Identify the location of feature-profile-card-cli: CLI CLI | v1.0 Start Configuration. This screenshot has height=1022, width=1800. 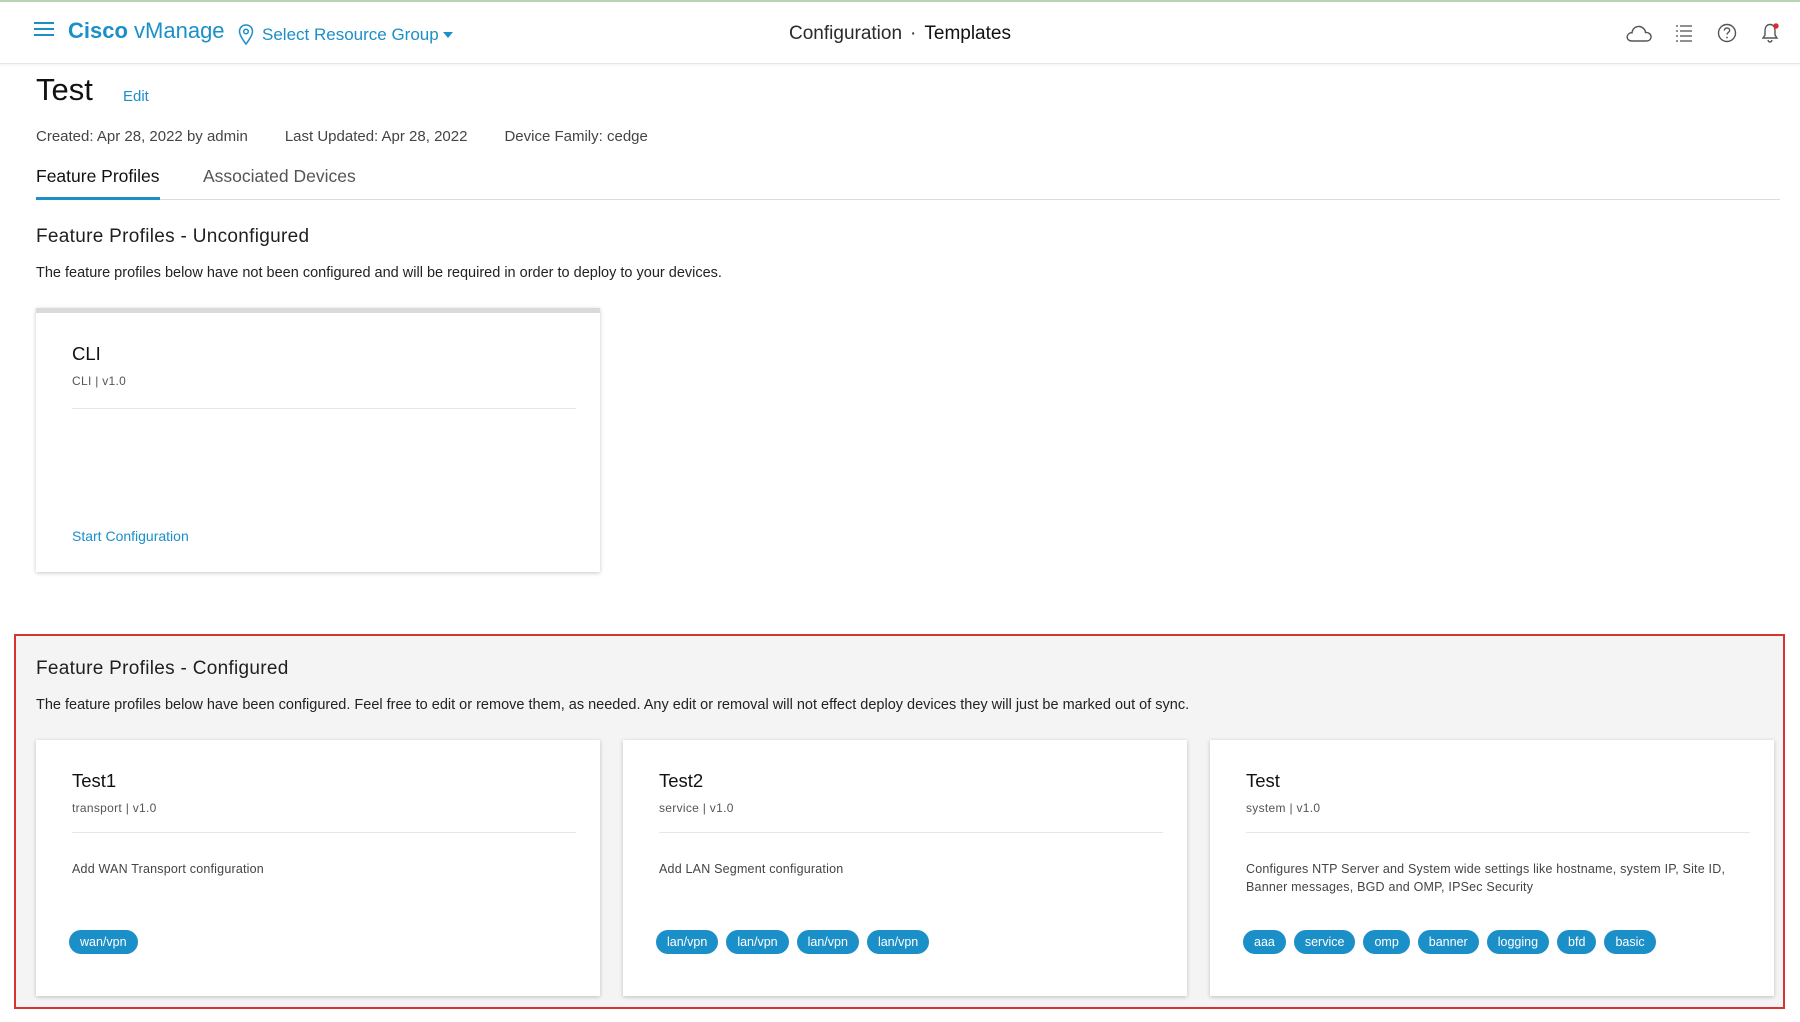
(318, 440).